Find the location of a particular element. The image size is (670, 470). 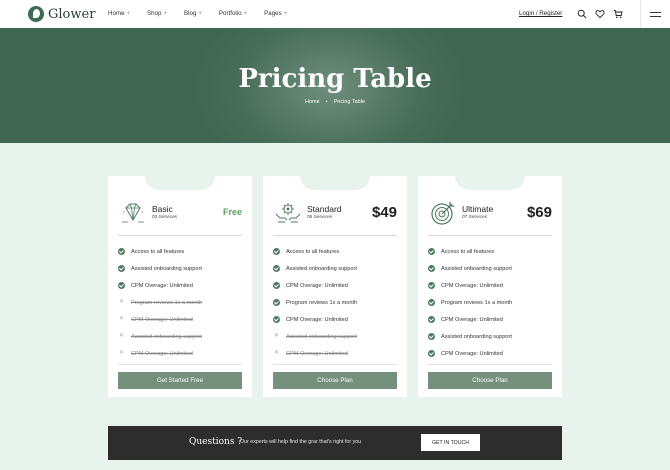

login-register-link: Login / Register is located at coordinates (540, 13).